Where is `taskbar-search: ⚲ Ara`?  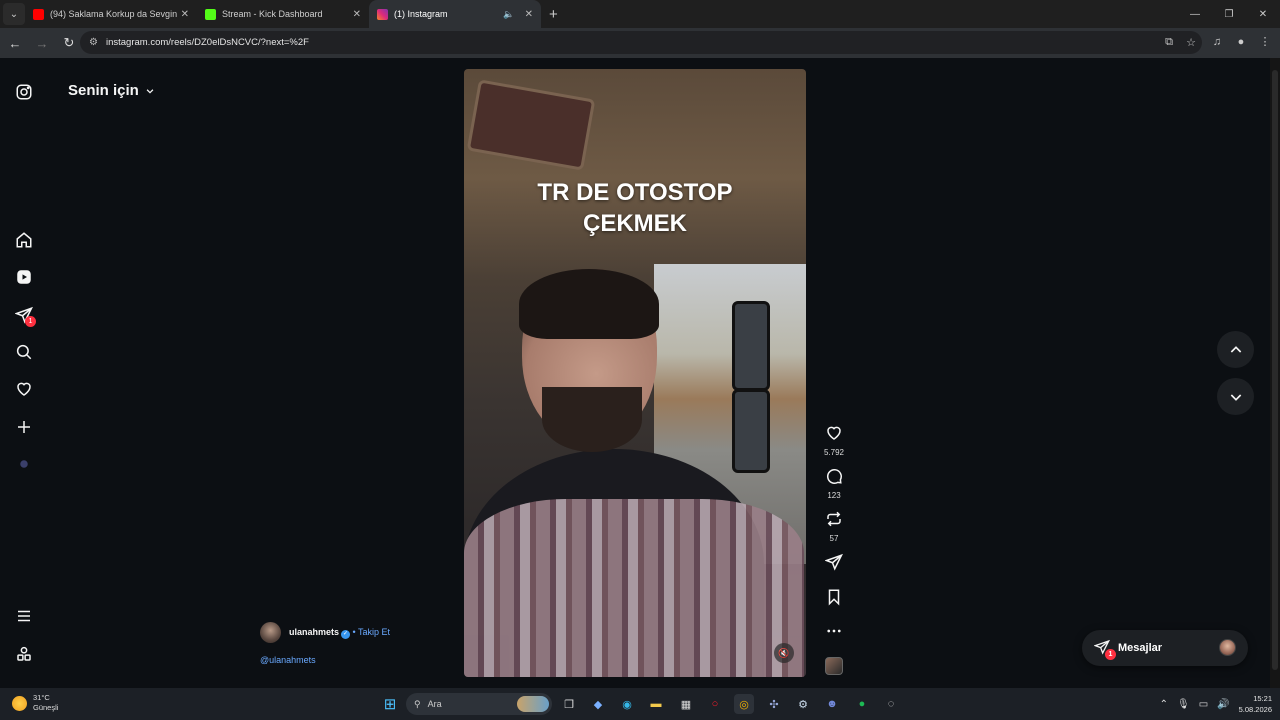
taskbar-search: ⚲ Ara is located at coordinates (479, 704).